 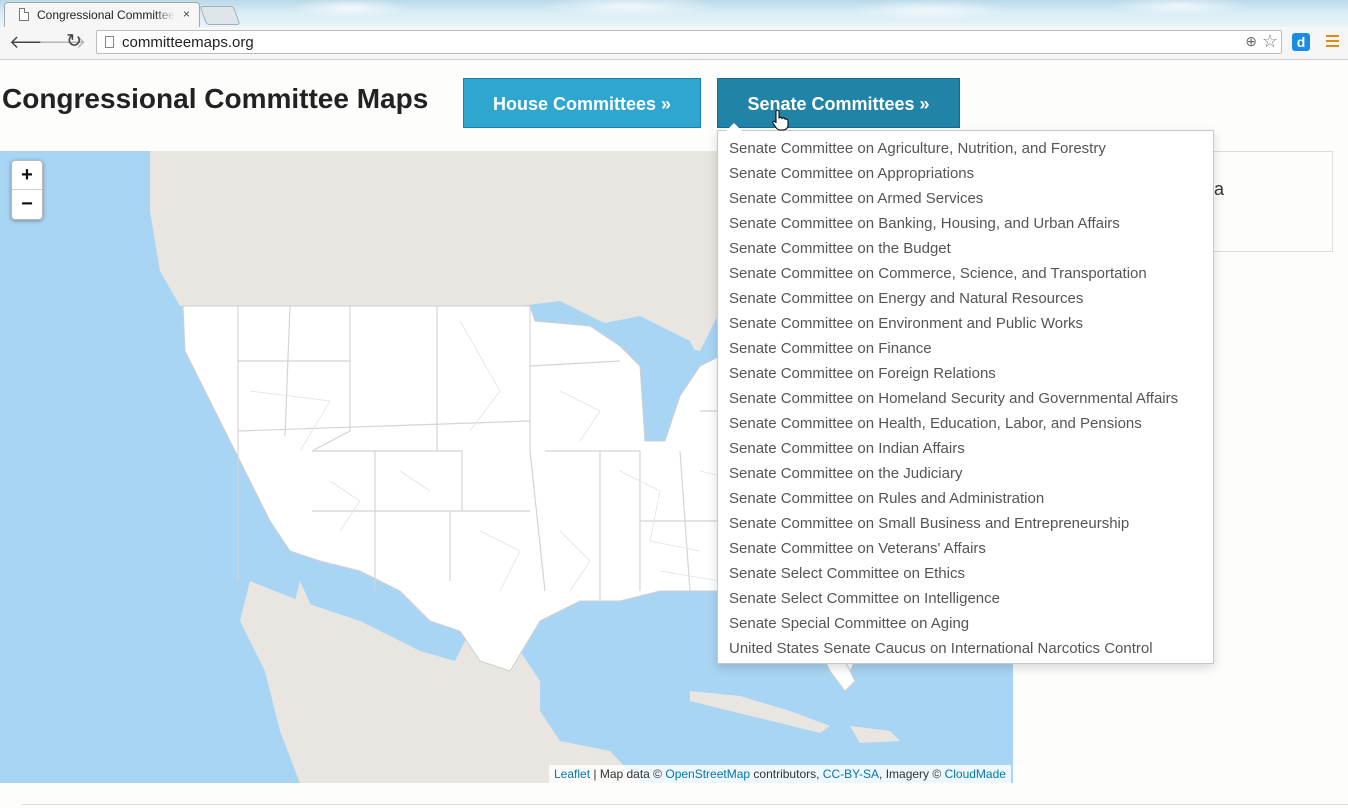 I want to click on map-zoom-control: + −, so click(x=27, y=190).